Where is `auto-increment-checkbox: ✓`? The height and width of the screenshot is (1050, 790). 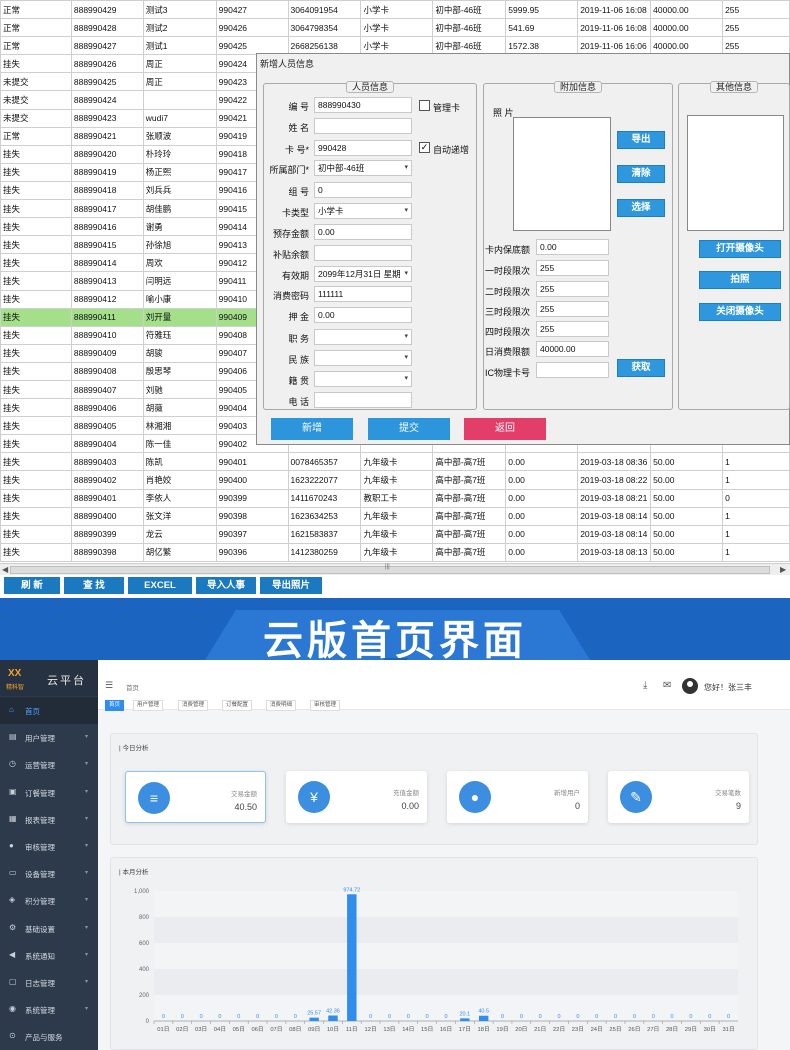 auto-increment-checkbox: ✓ is located at coordinates (424, 147).